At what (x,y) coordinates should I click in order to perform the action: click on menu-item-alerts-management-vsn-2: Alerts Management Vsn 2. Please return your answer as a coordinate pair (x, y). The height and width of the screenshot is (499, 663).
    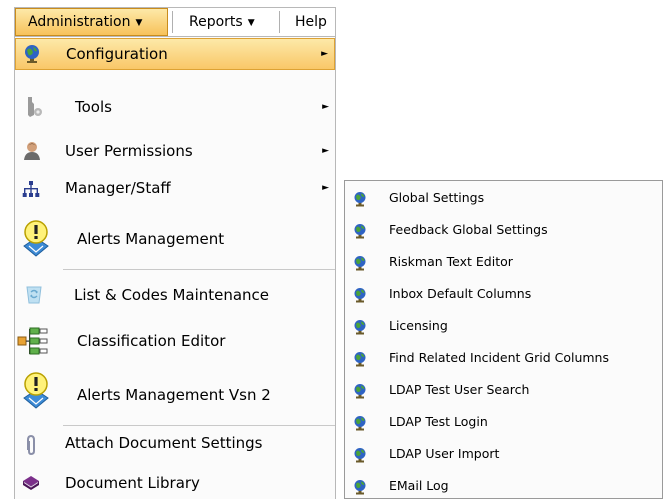
    Looking at the image, I should click on (175, 394).